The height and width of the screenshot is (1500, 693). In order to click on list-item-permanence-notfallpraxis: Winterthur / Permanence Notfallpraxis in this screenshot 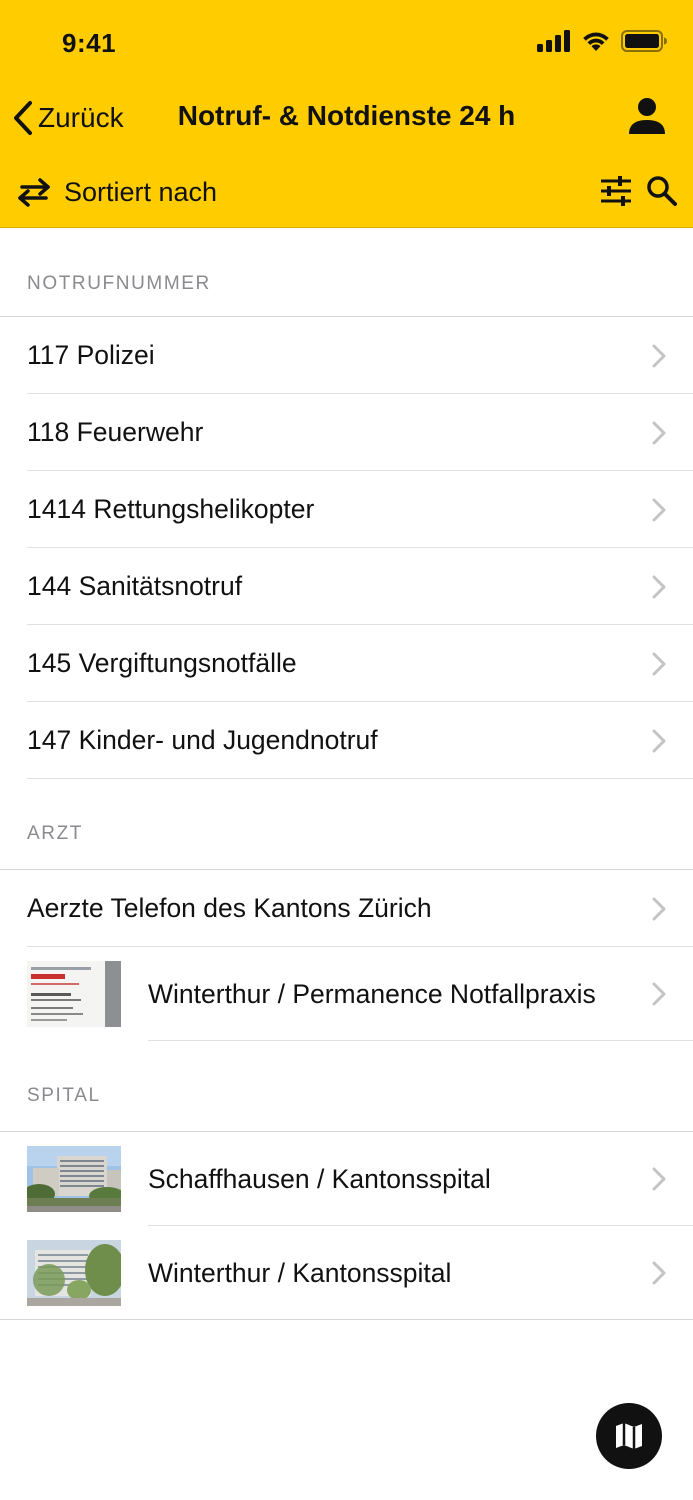, I will do `click(346, 994)`.